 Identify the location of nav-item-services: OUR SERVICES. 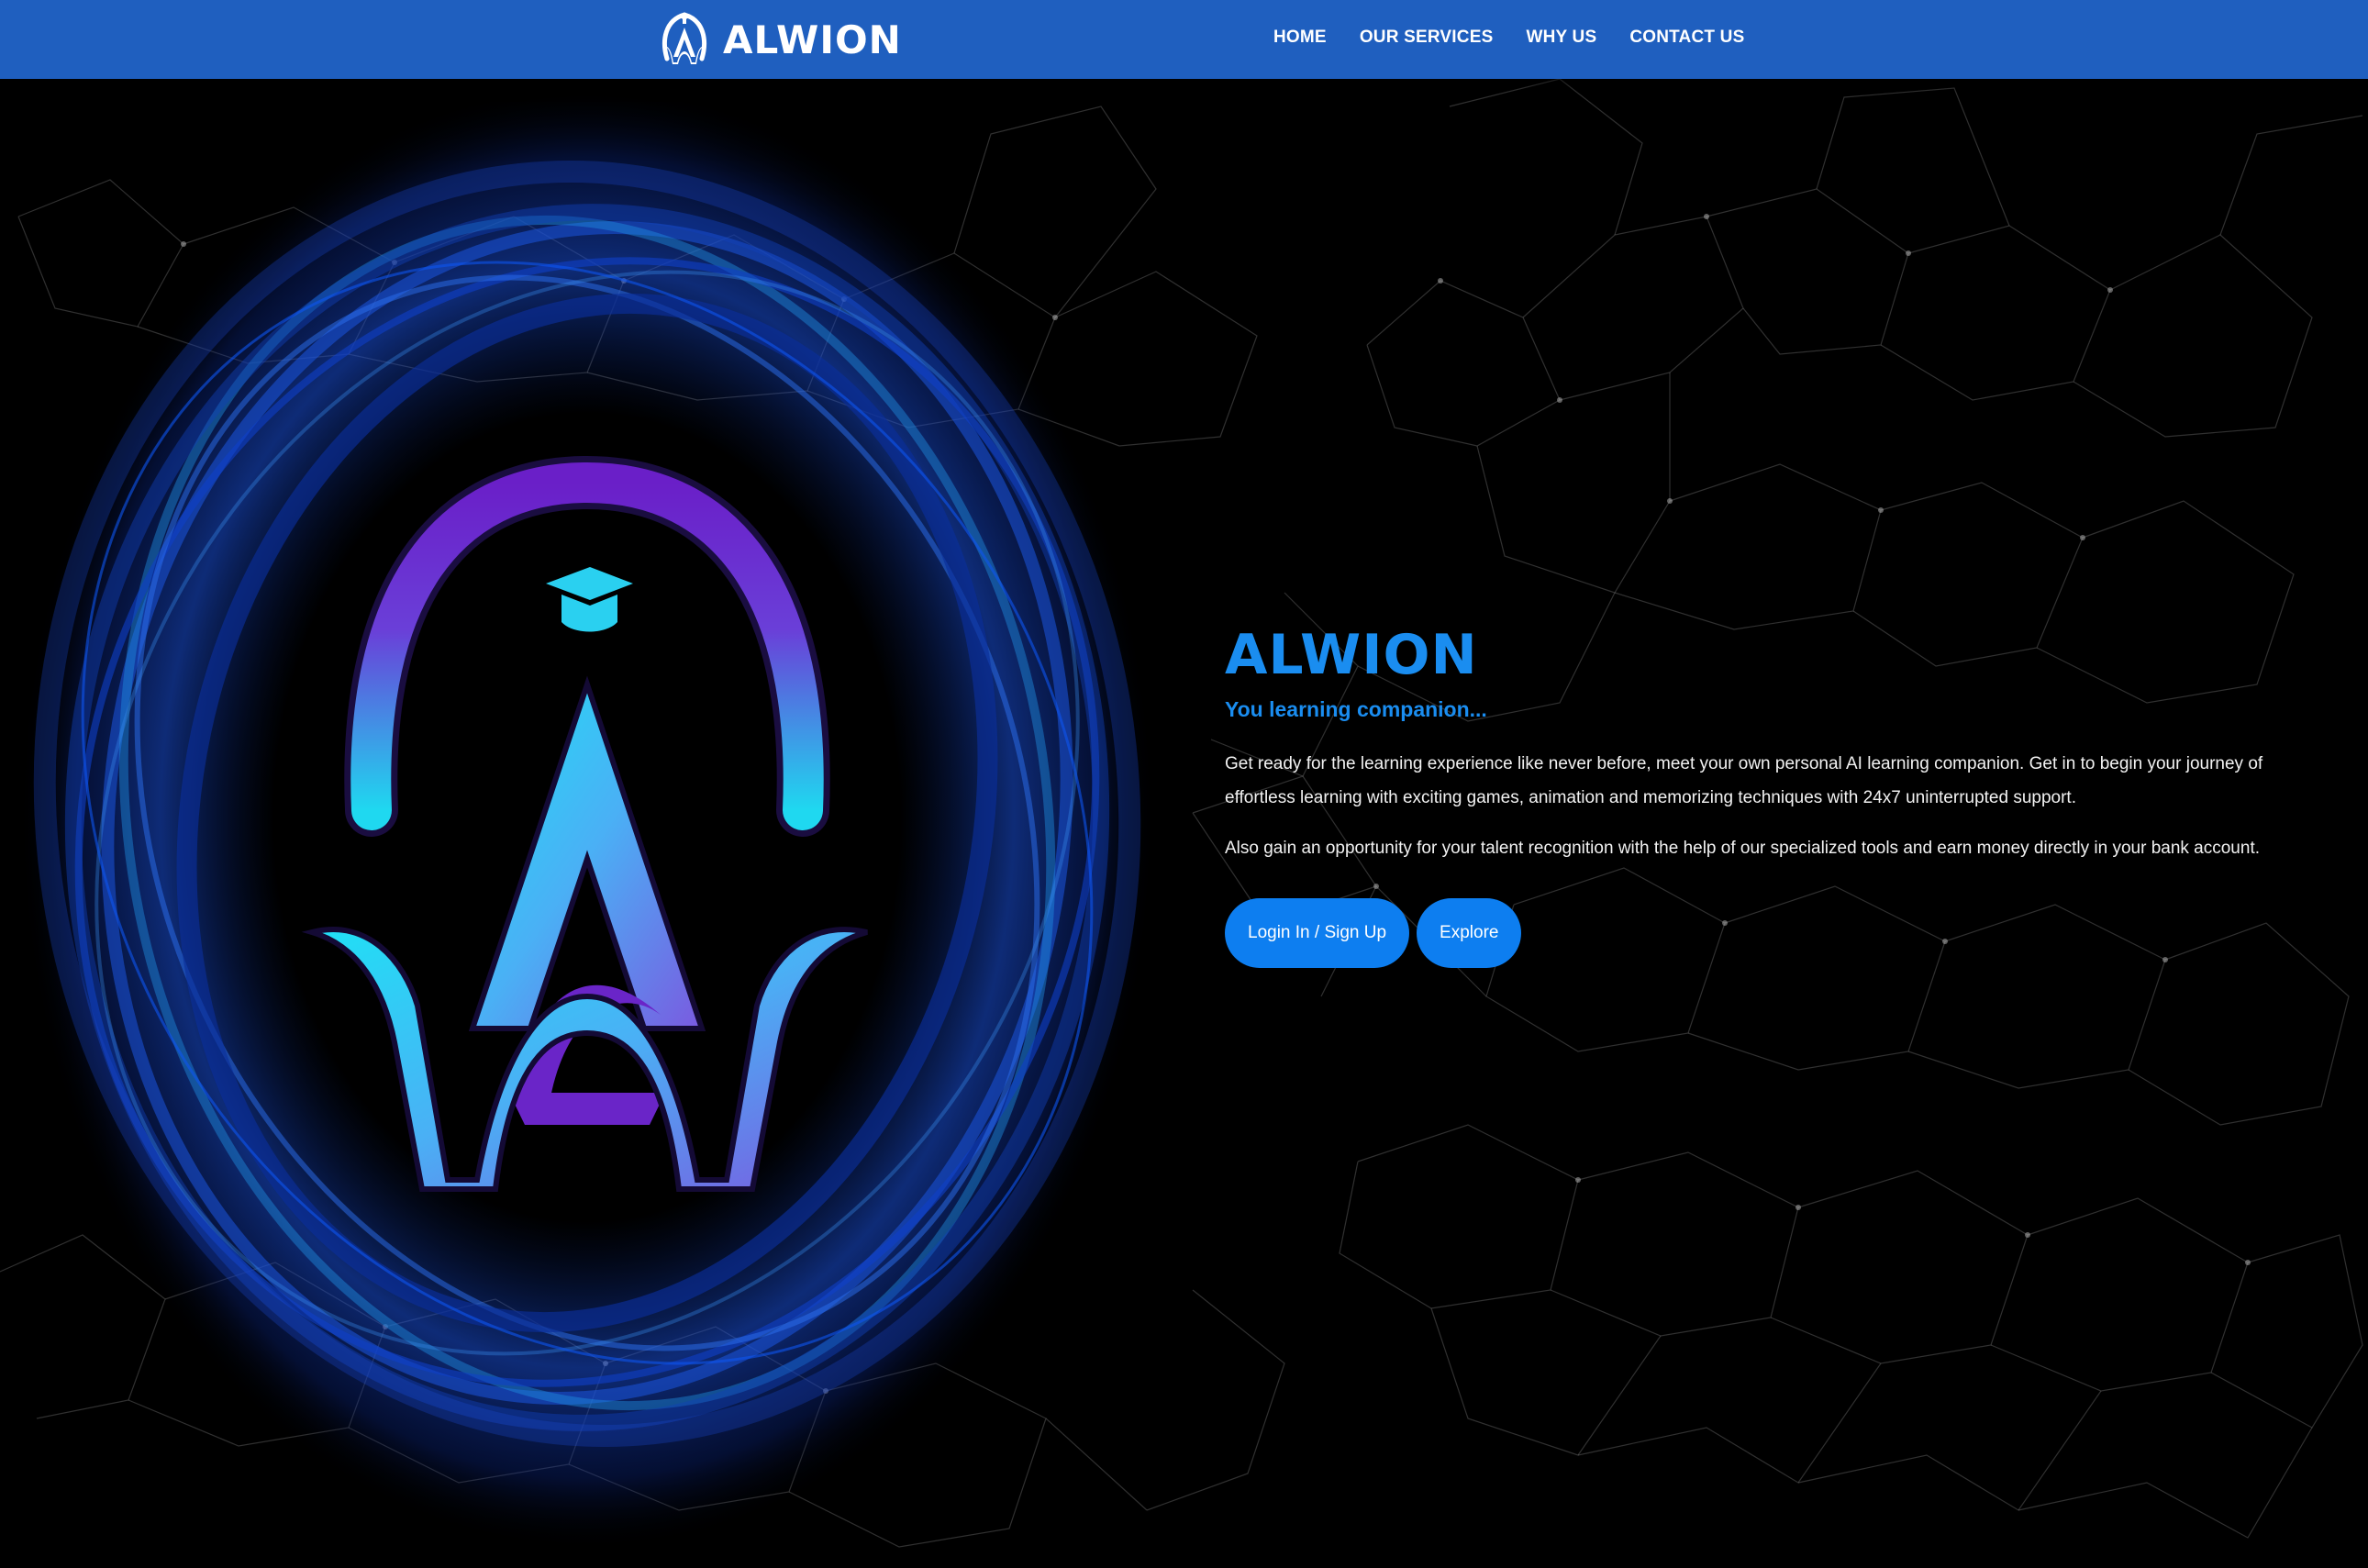
(1427, 38).